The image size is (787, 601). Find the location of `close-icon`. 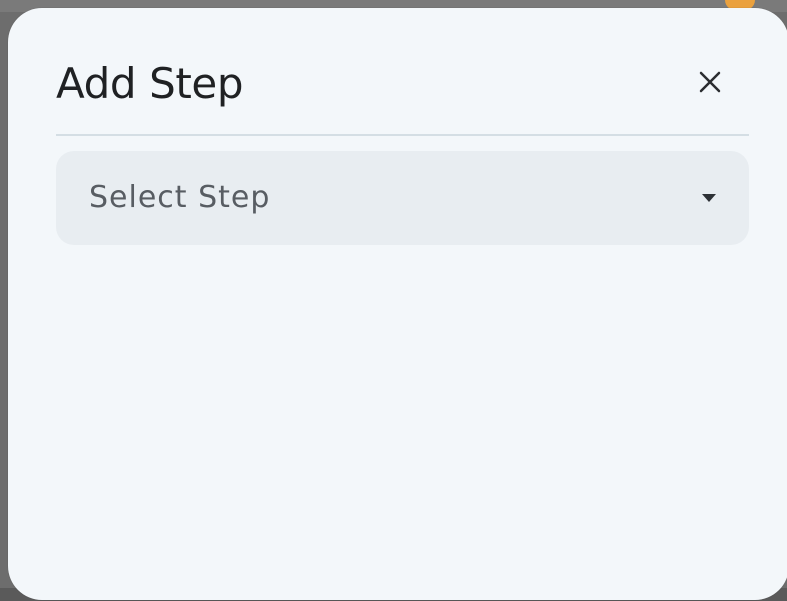

close-icon is located at coordinates (710, 82).